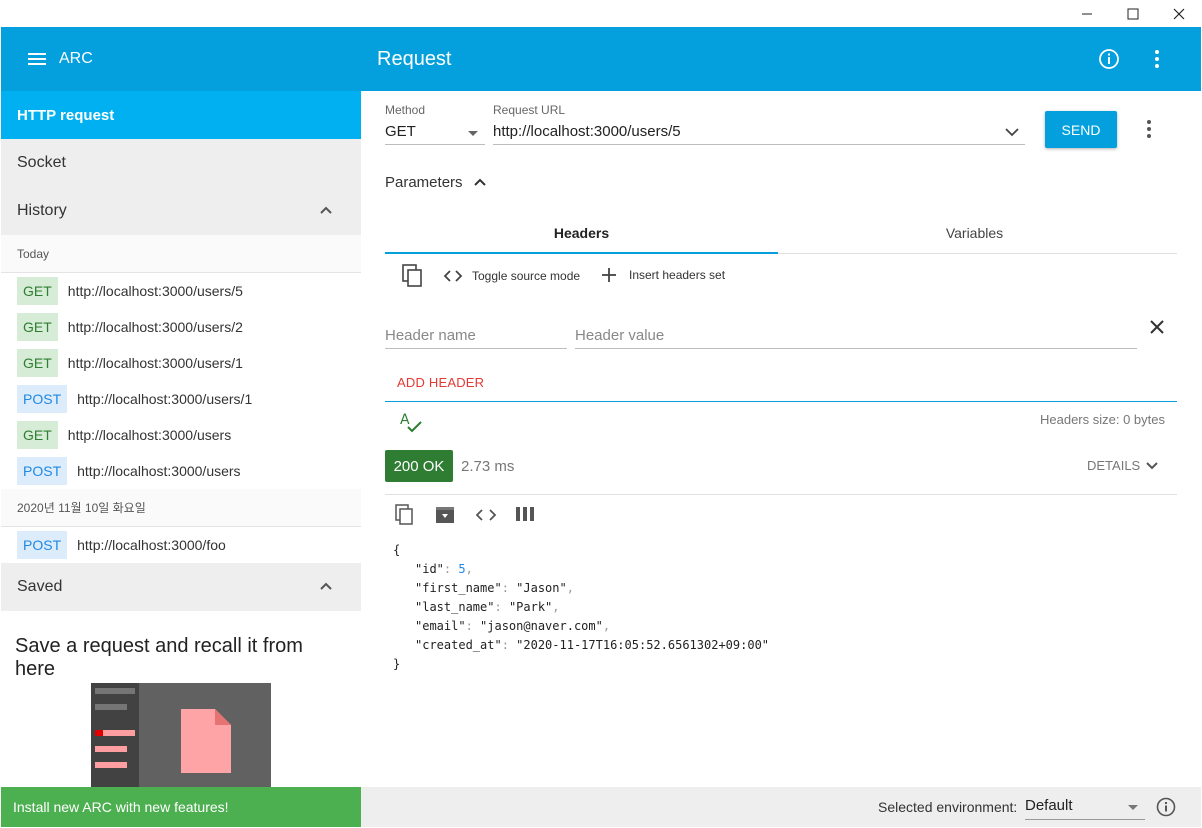 The image size is (1202, 828). I want to click on minimize-button, so click(1087, 13).